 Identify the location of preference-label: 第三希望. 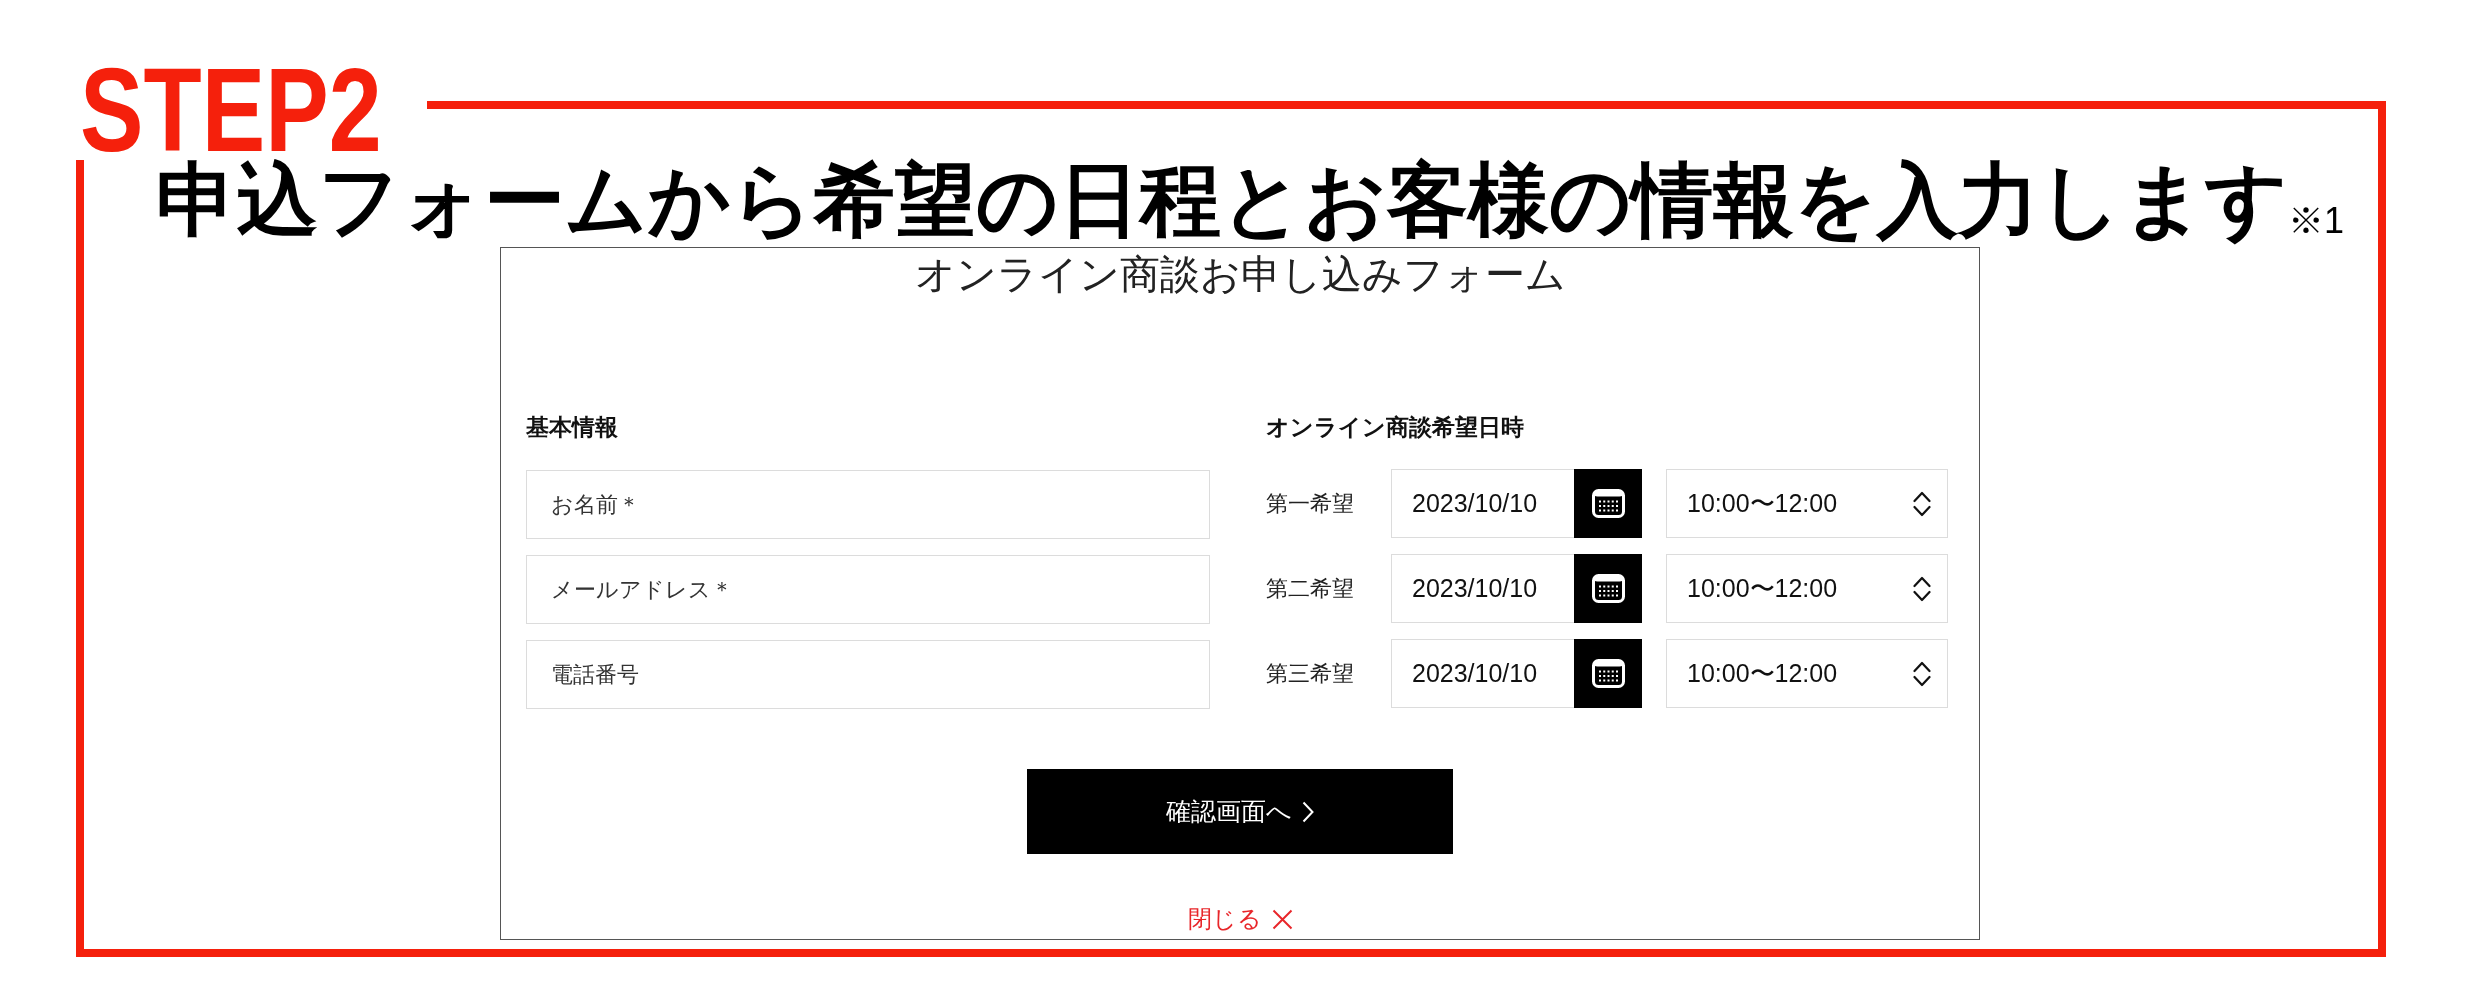
(1310, 673).